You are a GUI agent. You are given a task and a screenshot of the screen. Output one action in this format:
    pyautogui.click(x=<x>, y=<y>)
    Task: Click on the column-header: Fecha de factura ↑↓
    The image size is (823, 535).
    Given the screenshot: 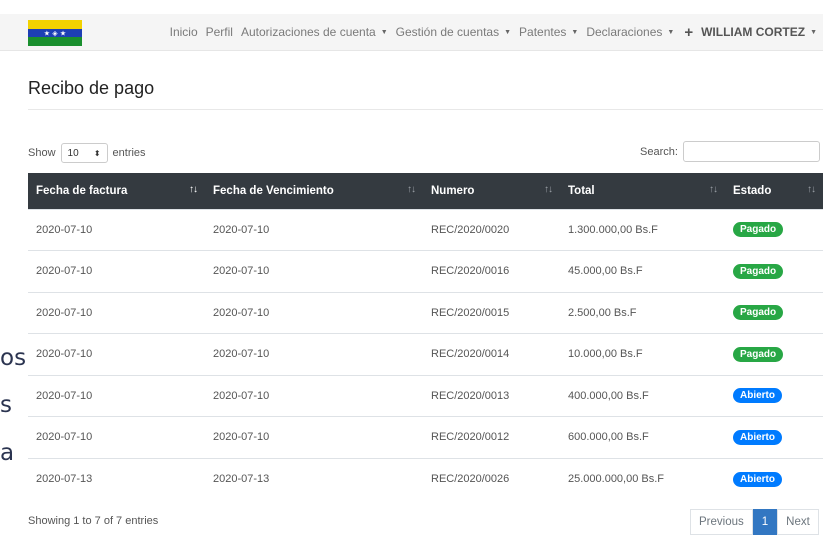 What is the action you would take?
    pyautogui.click(x=116, y=191)
    